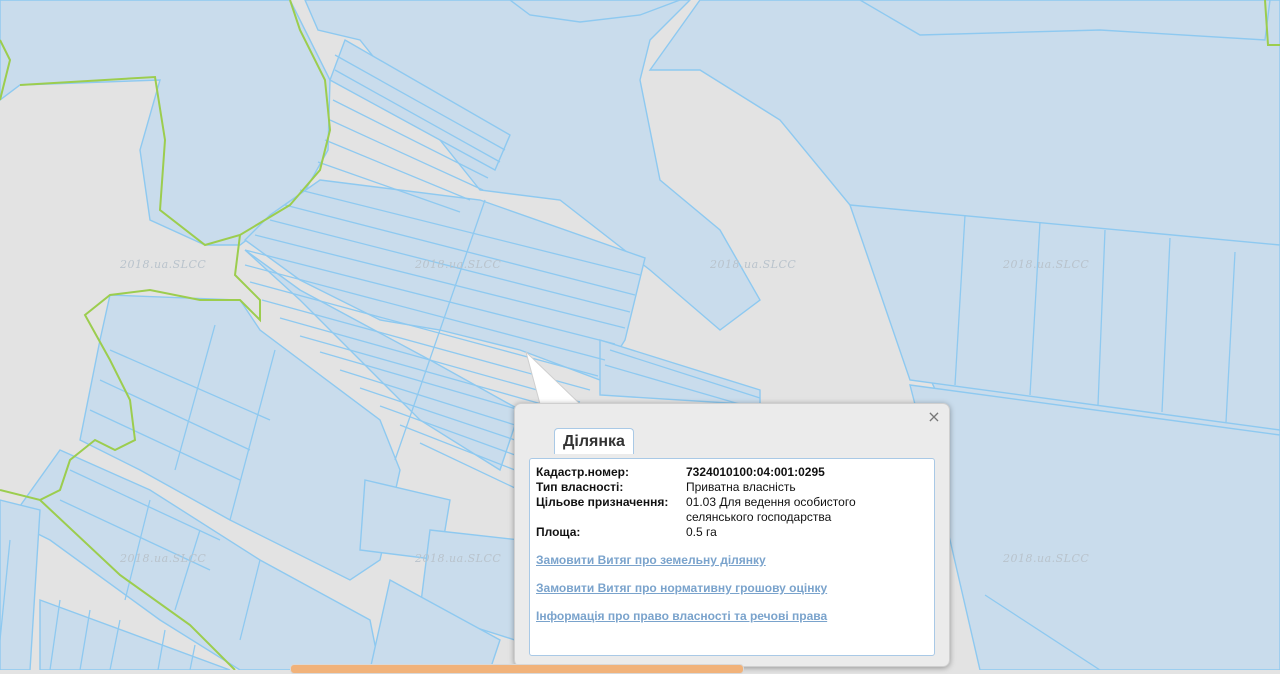  I want to click on cadastral-number-value: 7324010100:04:001:0295, so click(755, 472).